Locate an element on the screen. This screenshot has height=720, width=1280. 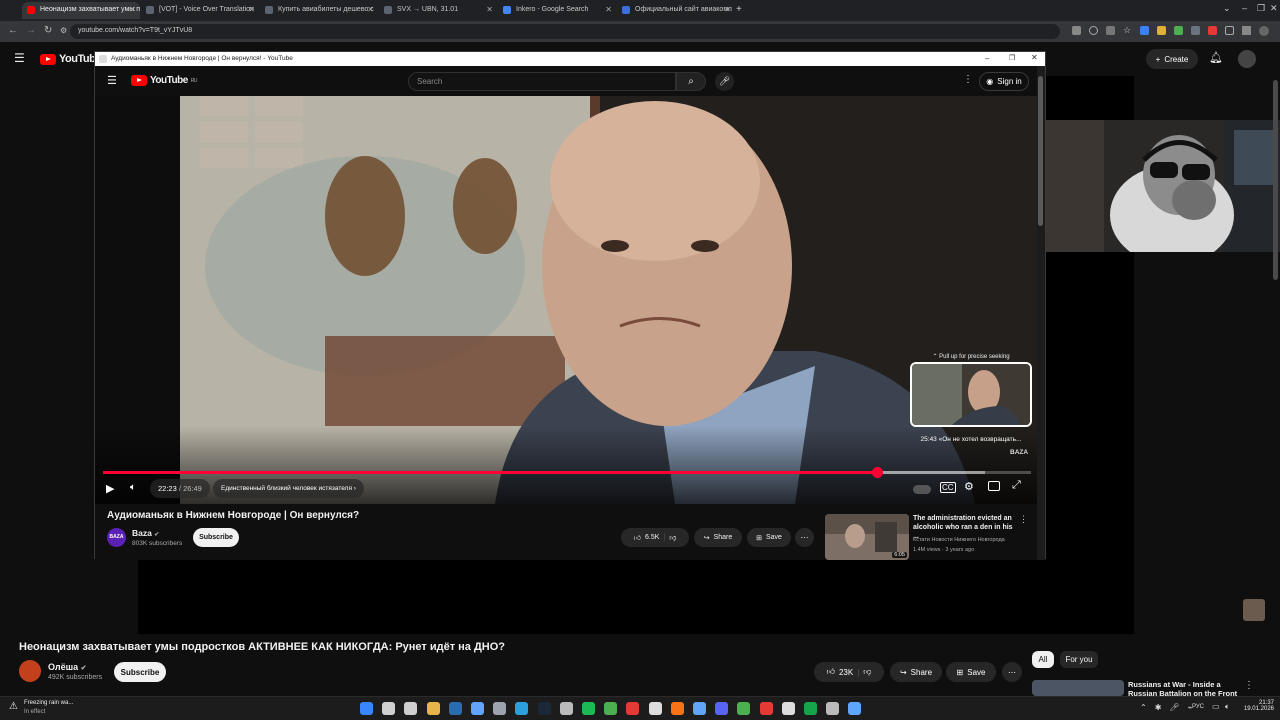
browser-tab: Официальный сайт авиакомп ✕ is located at coordinates (676, 10).